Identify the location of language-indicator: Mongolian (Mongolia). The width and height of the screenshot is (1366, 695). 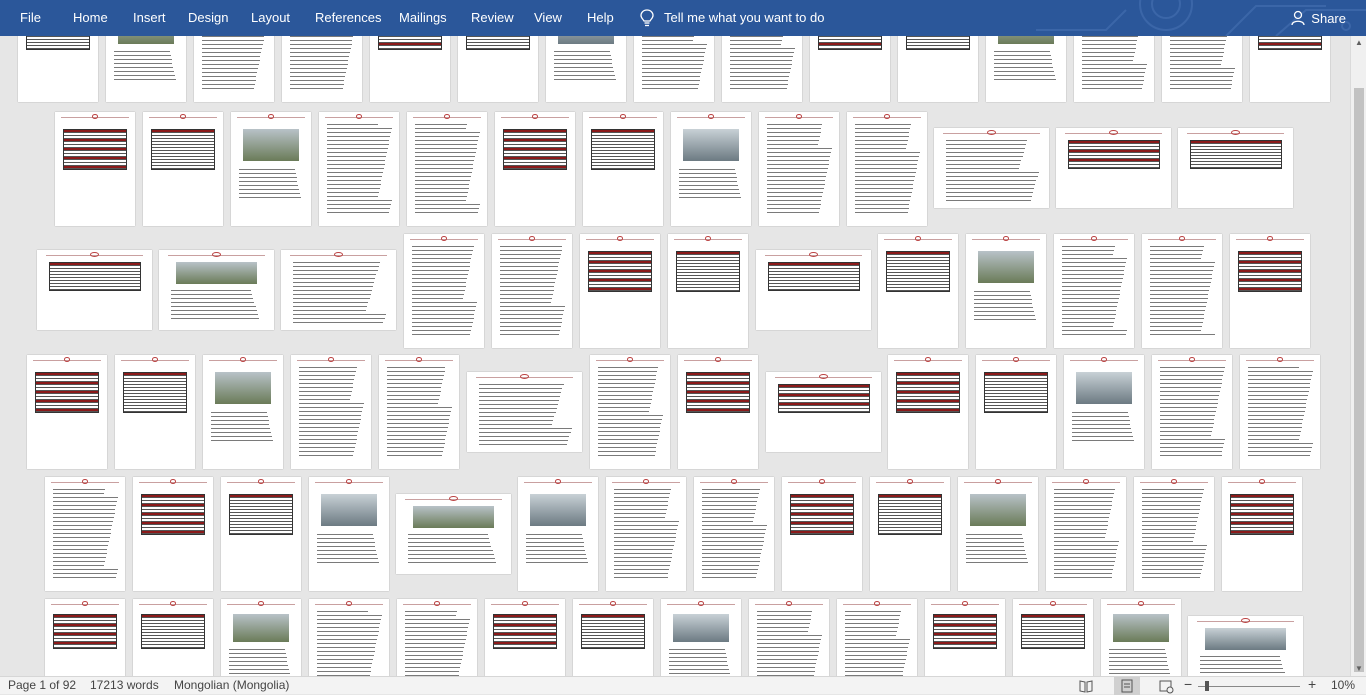
(231, 685).